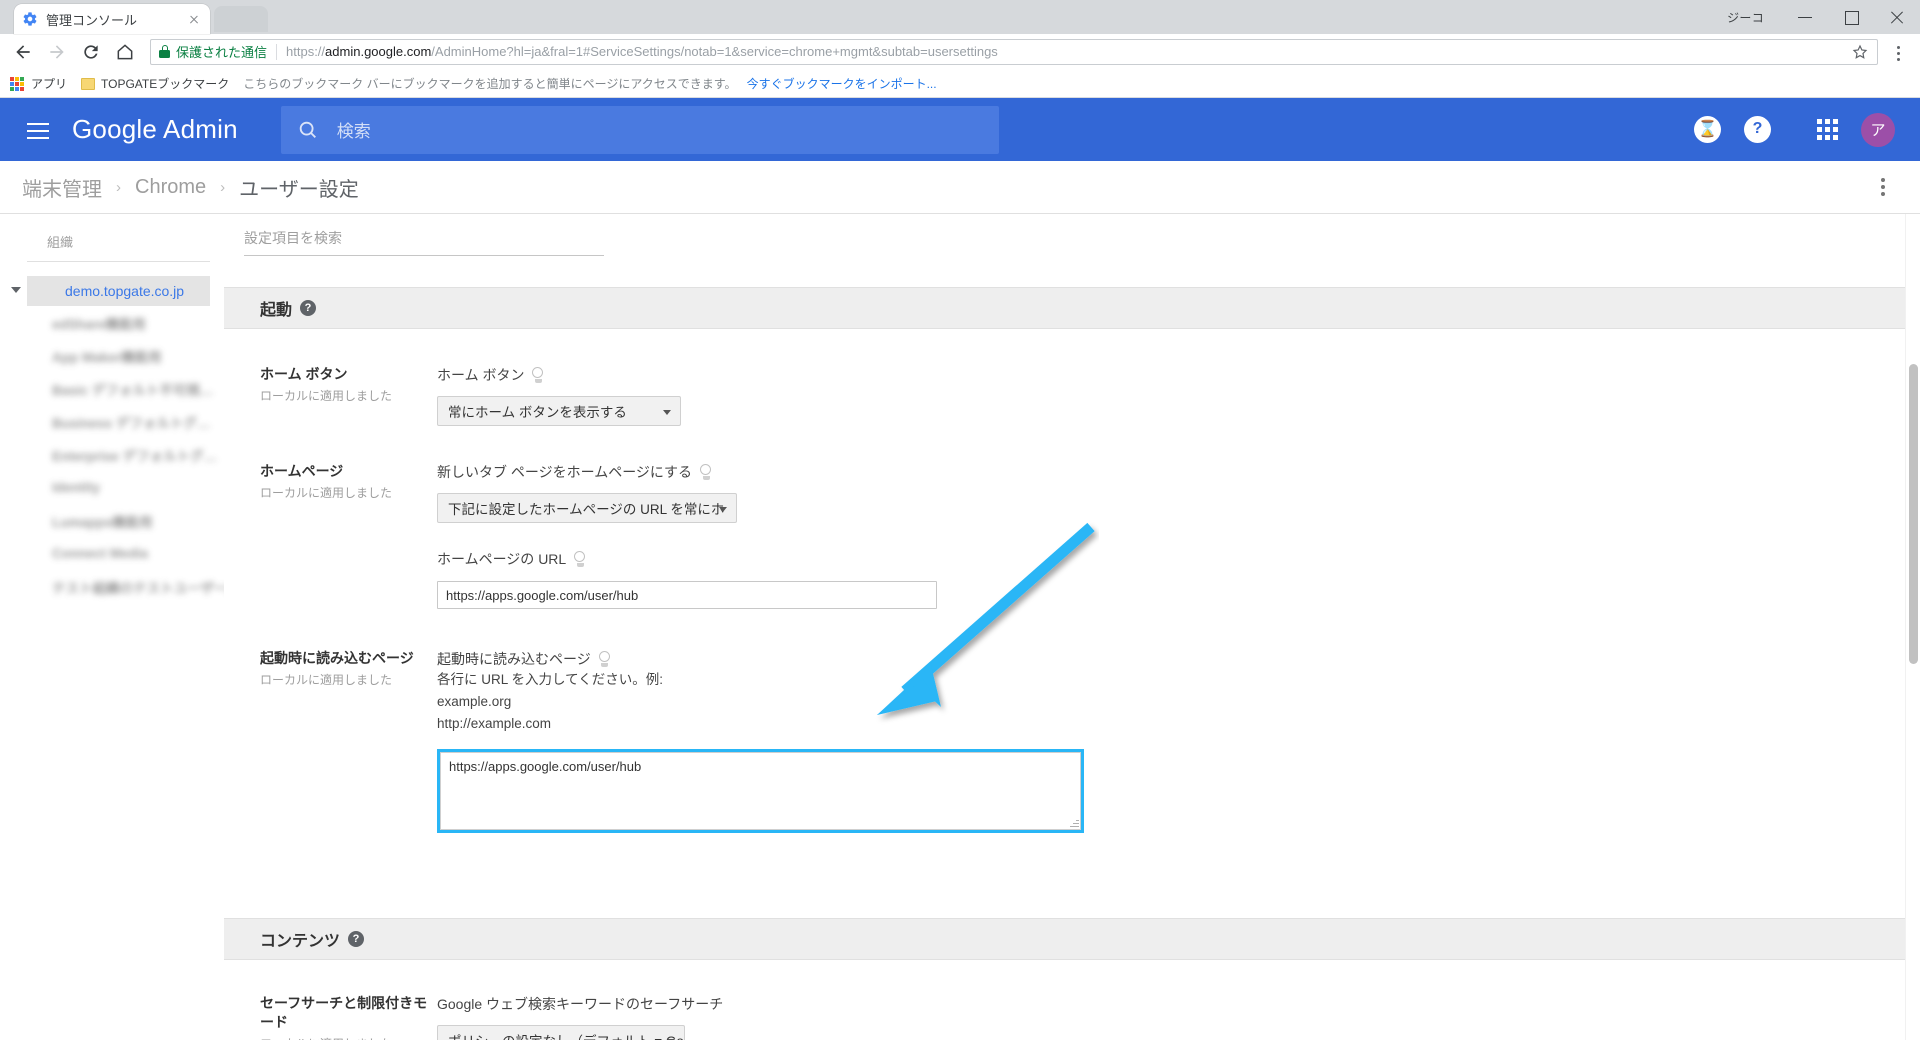  What do you see at coordinates (1072, 308) in the screenshot?
I see `section-header-startup: 起動 ?` at bounding box center [1072, 308].